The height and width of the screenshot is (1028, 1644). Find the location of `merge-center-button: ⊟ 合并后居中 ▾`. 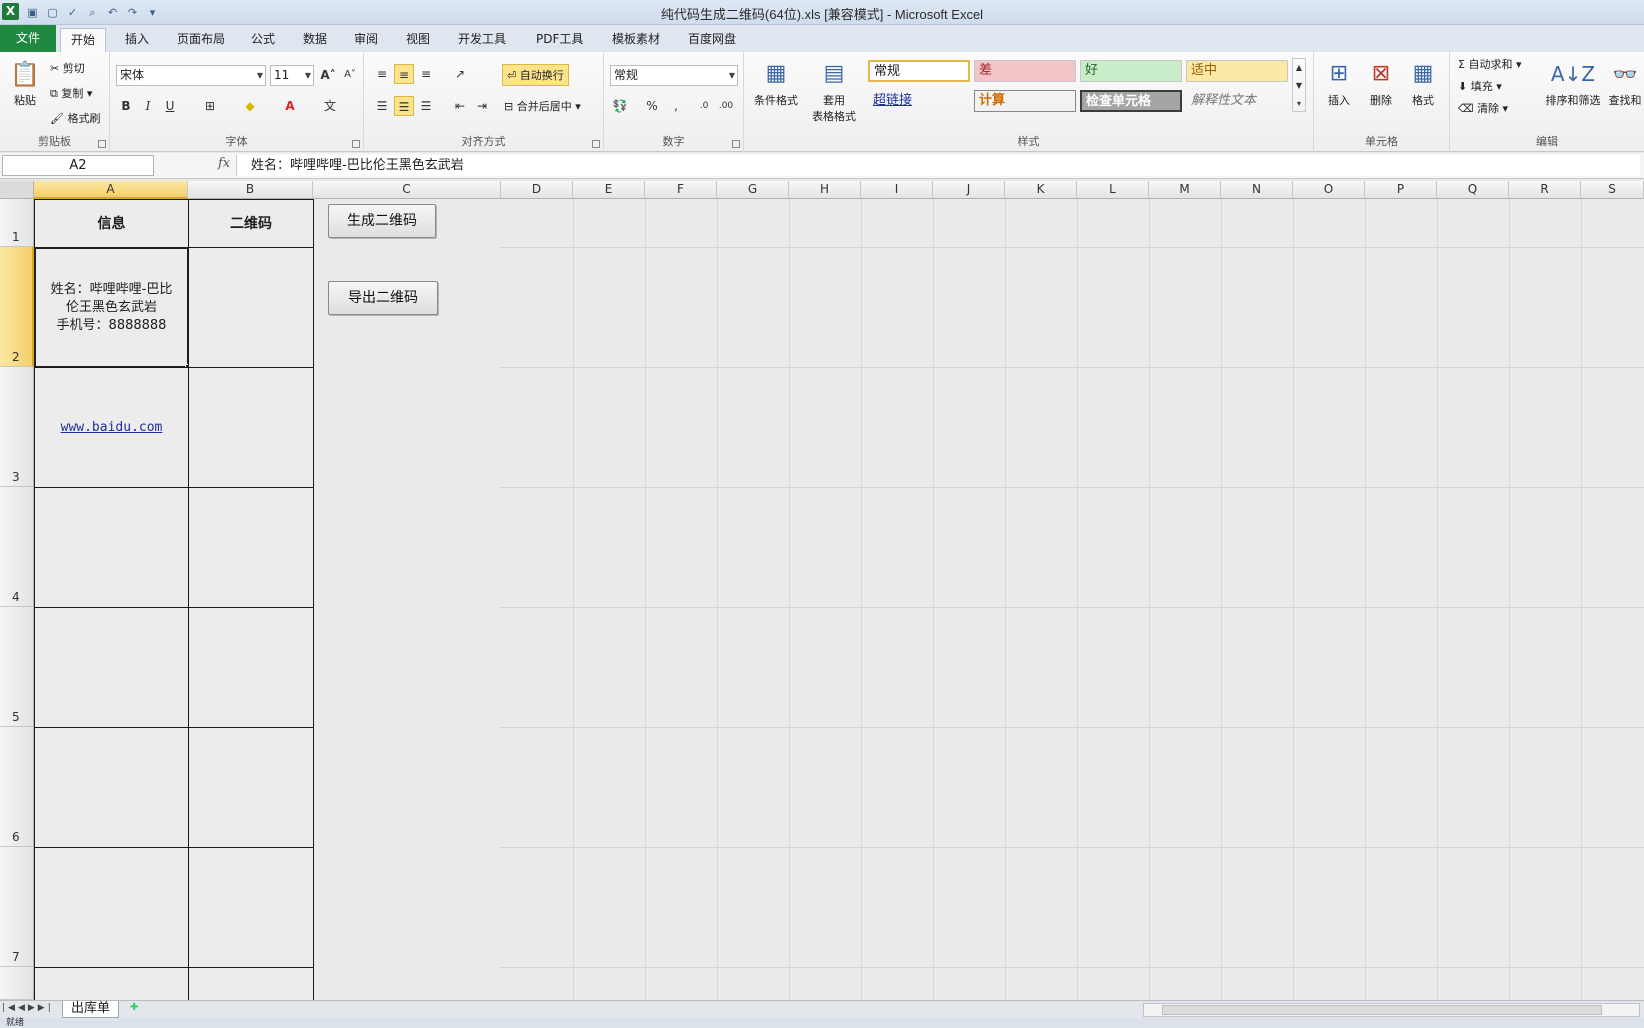

merge-center-button: ⊟ 合并后居中 ▾ is located at coordinates (542, 106).